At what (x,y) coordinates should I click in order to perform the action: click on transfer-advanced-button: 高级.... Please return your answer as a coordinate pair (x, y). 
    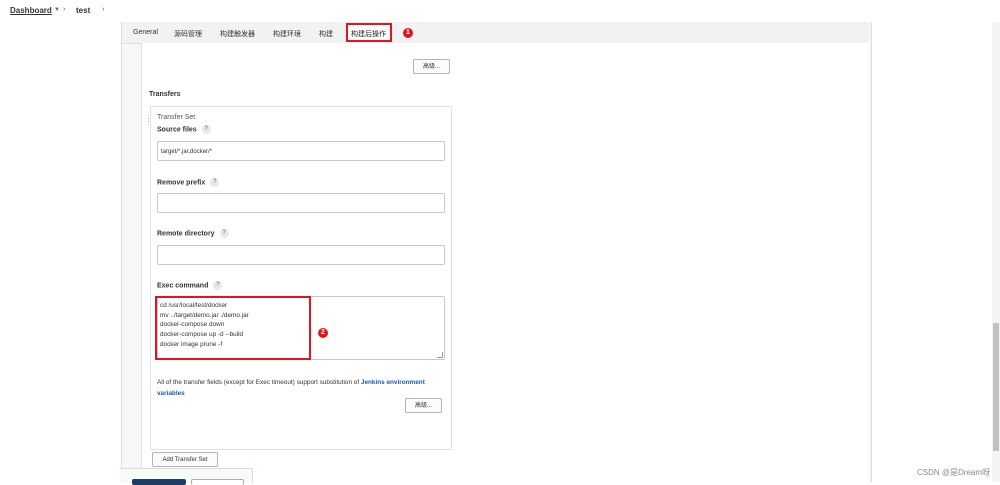
    Looking at the image, I should click on (423, 405).